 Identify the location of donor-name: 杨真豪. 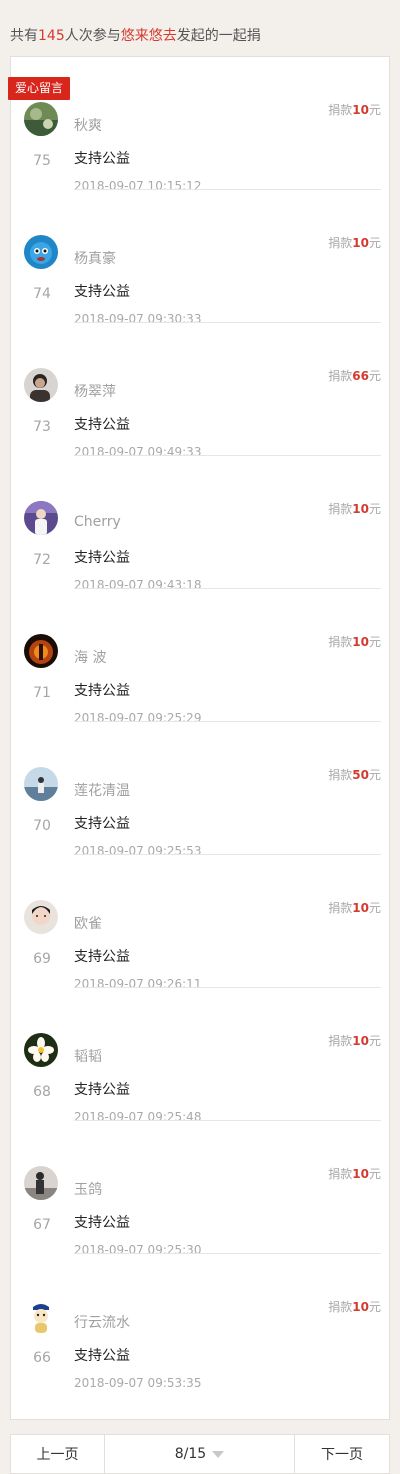
(95, 258).